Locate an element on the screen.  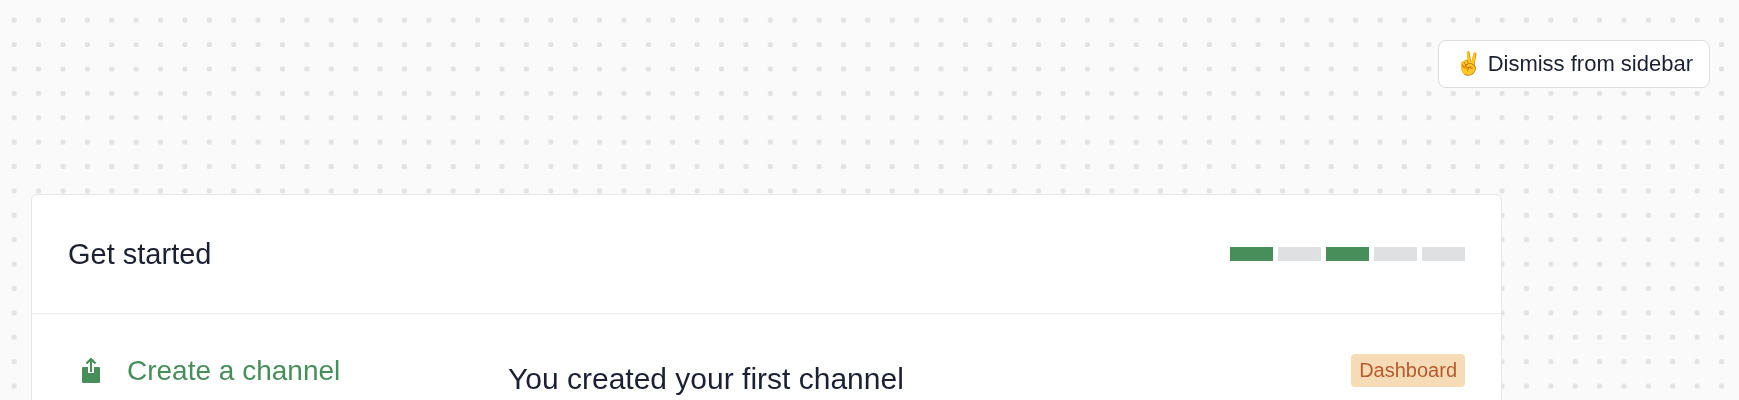
detail-title: You created your first channel is located at coordinates (706, 379).